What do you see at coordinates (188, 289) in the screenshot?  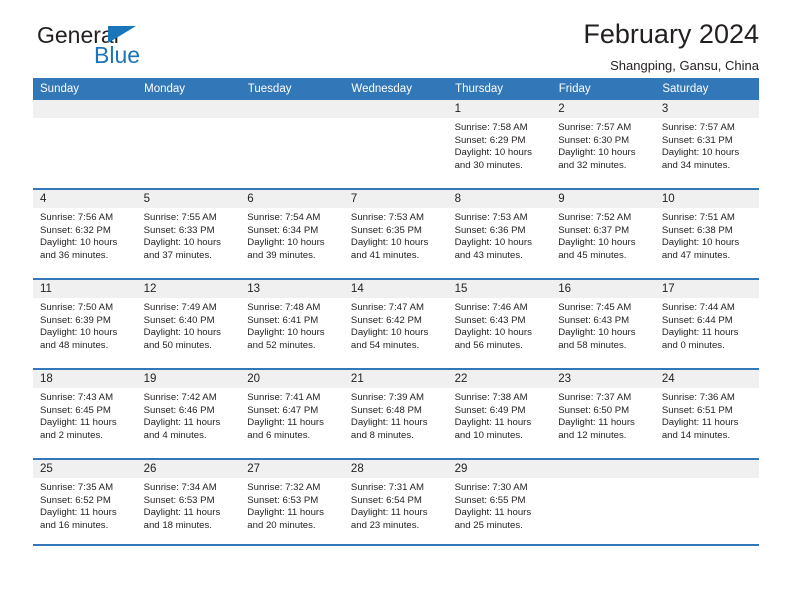 I see `day-number: 12` at bounding box center [188, 289].